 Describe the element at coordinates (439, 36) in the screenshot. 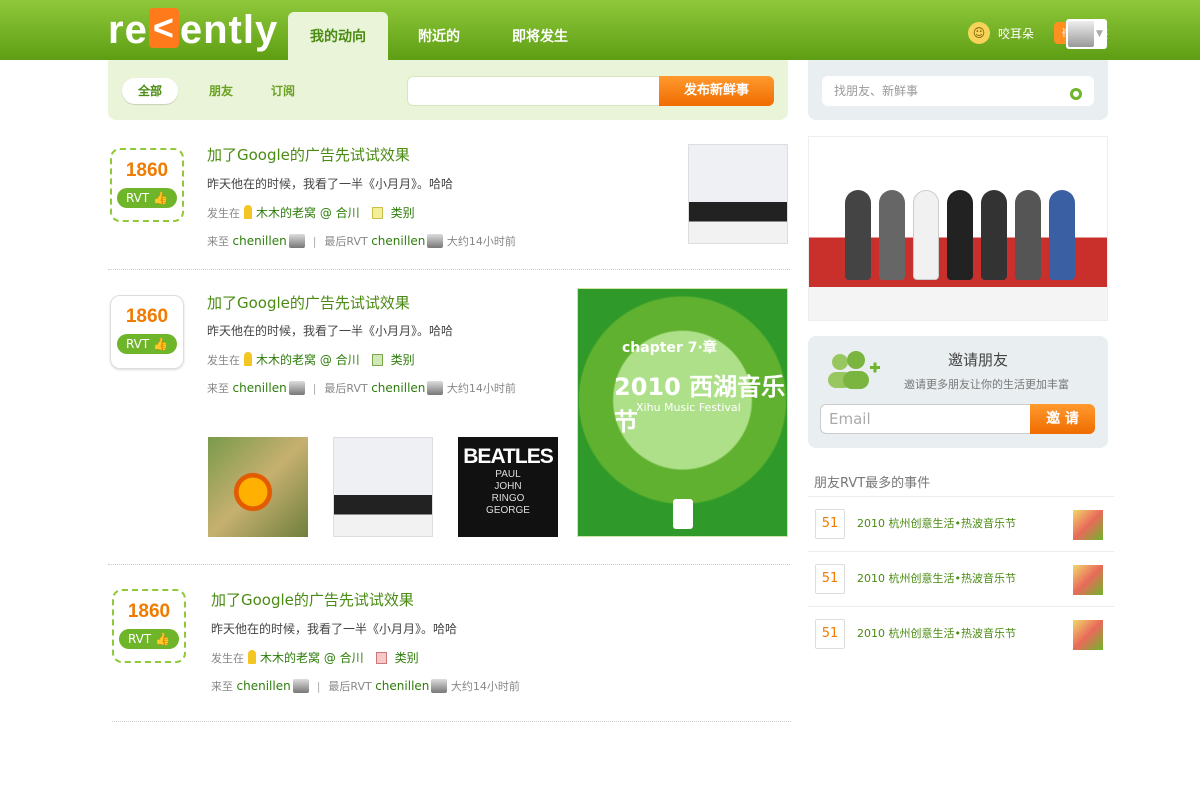

I see `tab-nearby: 附近的` at that location.